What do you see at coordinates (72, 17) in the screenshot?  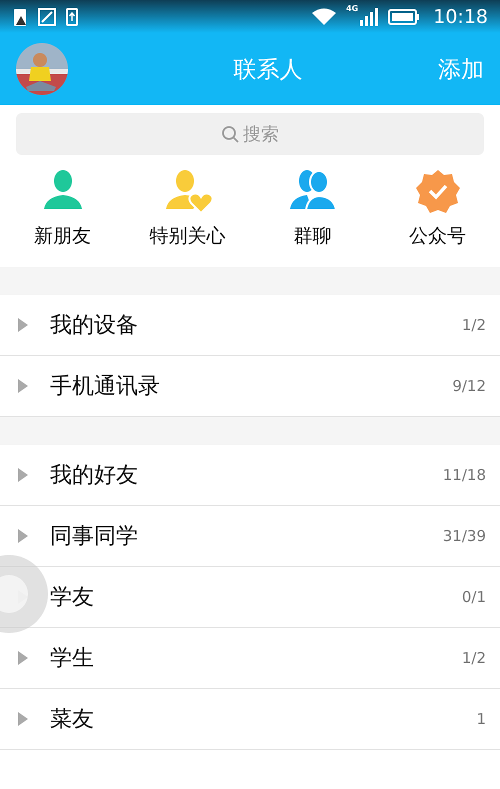 I see `upload-icon` at bounding box center [72, 17].